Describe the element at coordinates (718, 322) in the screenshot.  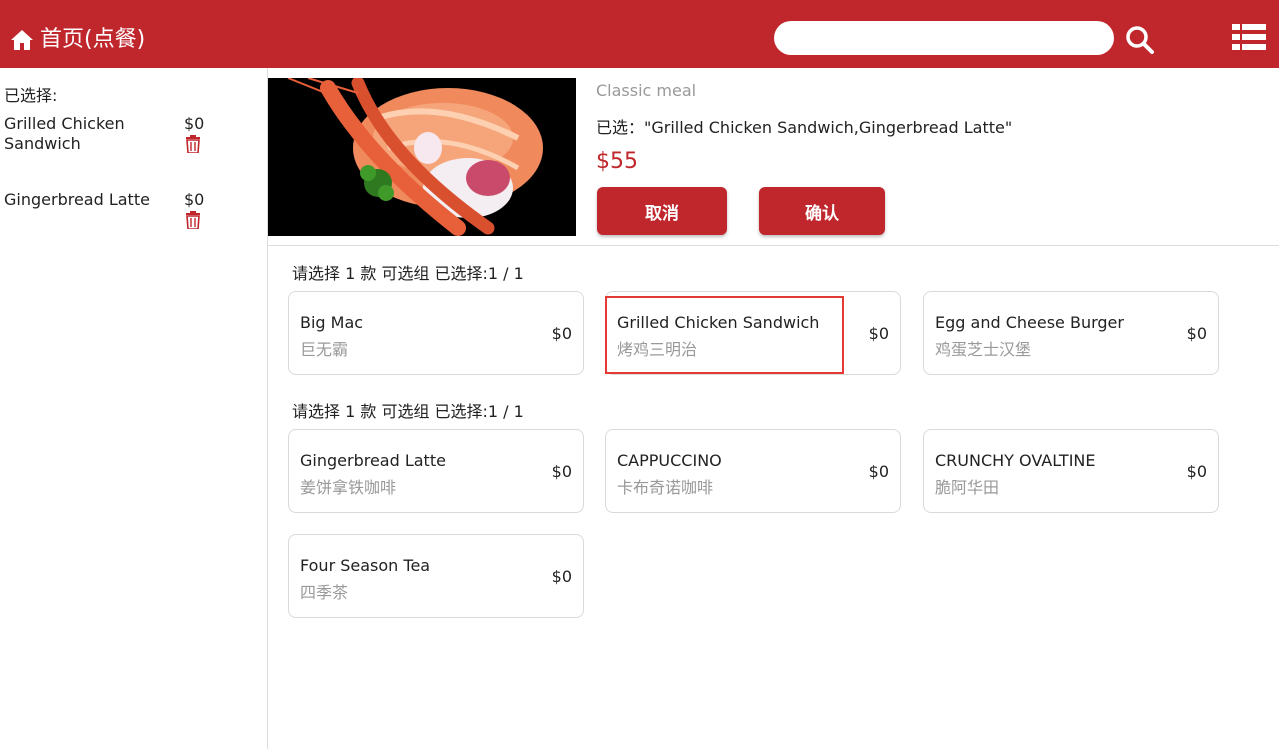
I see `option-name: Grilled Chicken Sandwich` at that location.